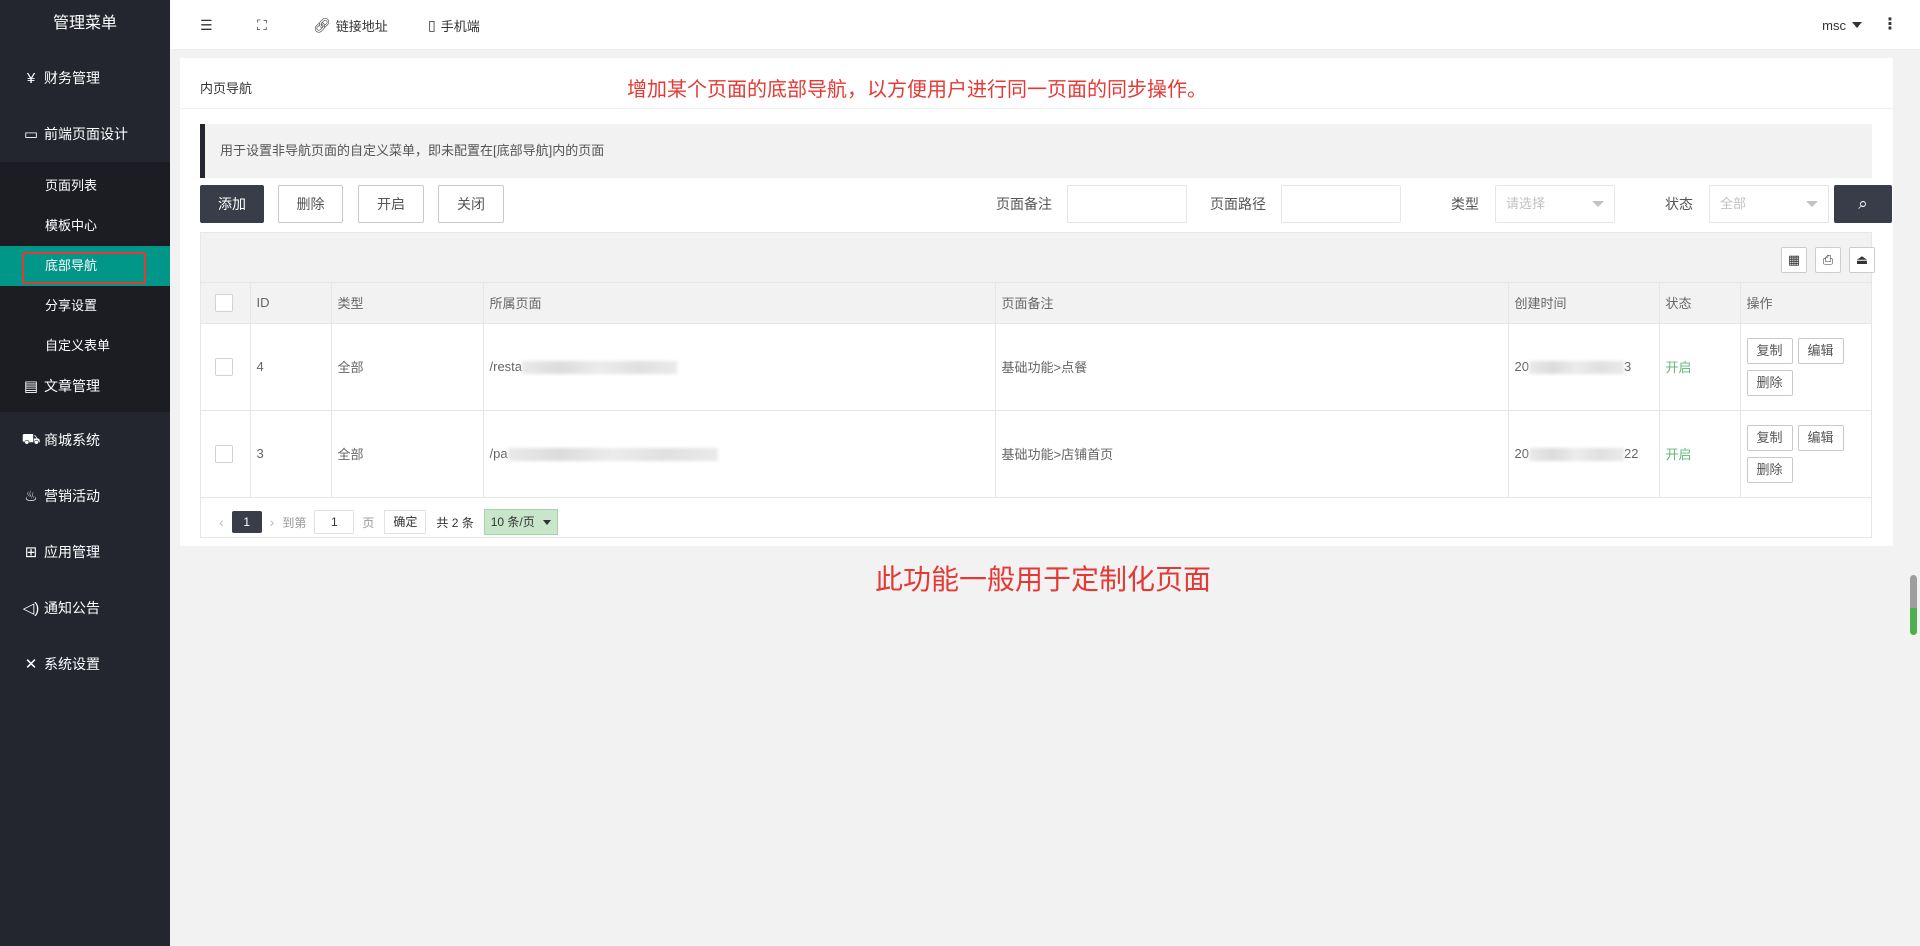 The width and height of the screenshot is (1920, 946). I want to click on enable-button: 开启, so click(391, 204).